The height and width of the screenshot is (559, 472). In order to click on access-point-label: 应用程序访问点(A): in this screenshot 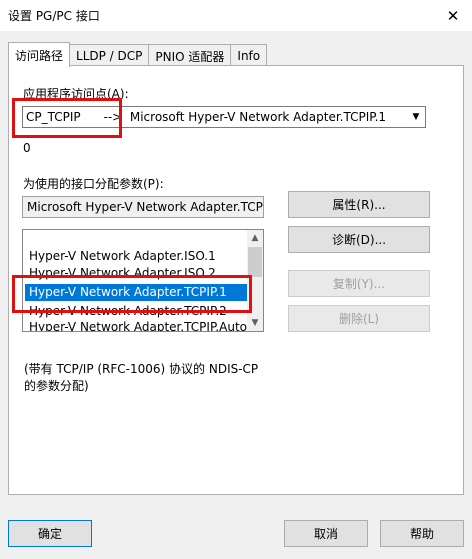, I will do `click(76, 94)`.